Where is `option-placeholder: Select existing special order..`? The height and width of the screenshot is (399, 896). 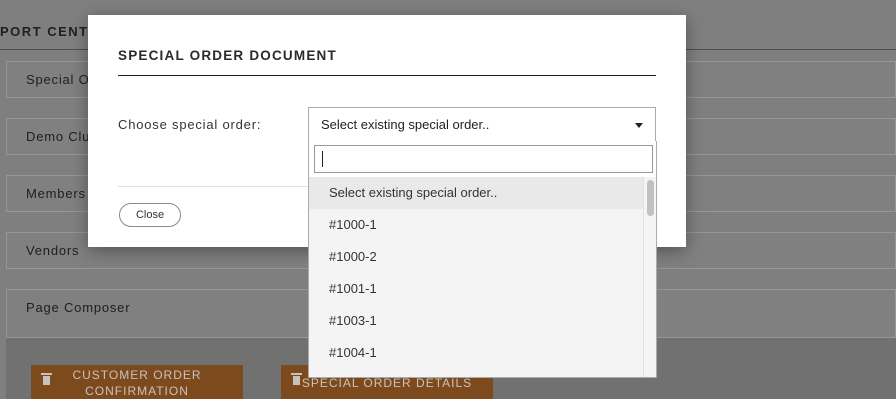
option-placeholder: Select existing special order.. is located at coordinates (476, 193).